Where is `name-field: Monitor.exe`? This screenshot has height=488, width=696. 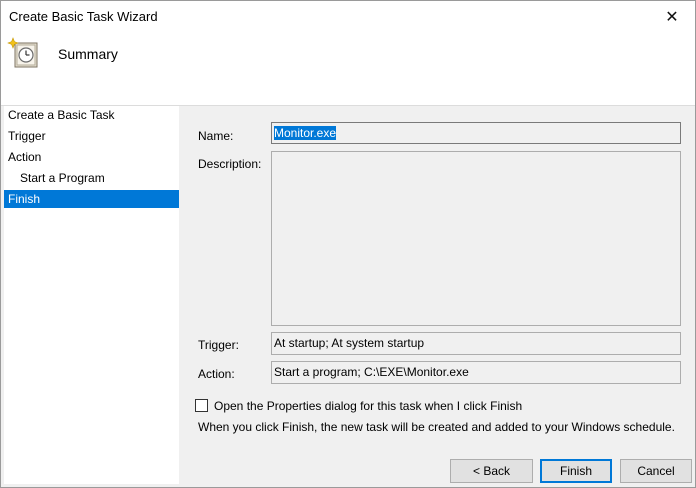 name-field: Monitor.exe is located at coordinates (476, 133).